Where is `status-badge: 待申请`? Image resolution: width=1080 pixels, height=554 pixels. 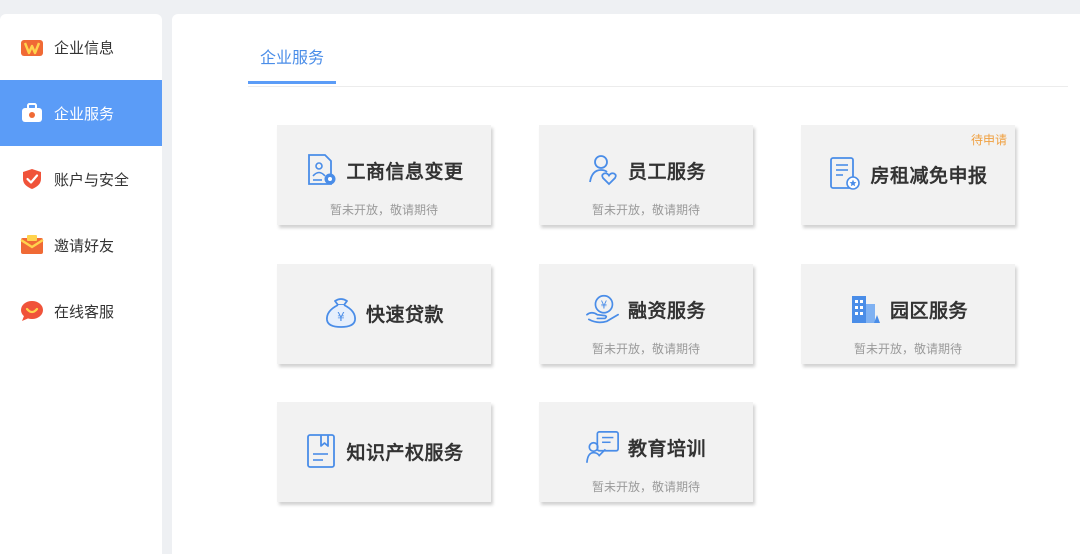
status-badge: 待申请 is located at coordinates (988, 140).